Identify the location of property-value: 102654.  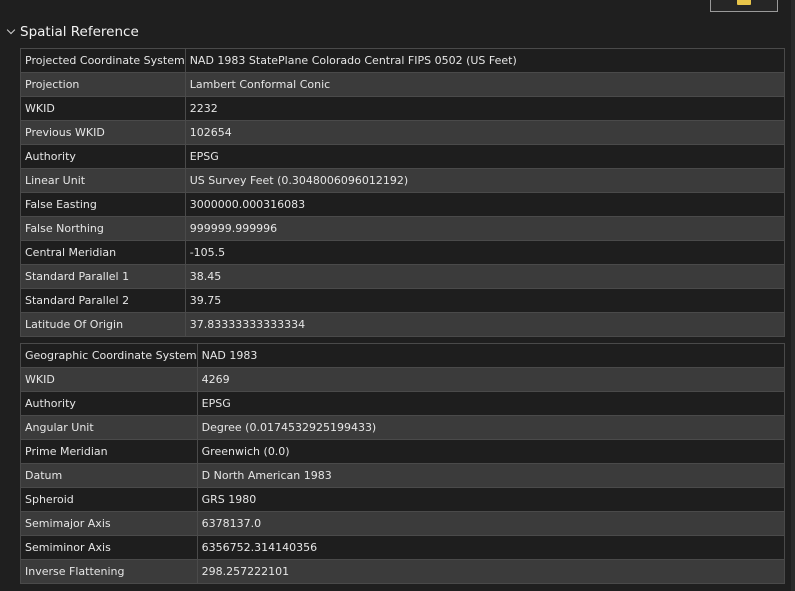
(485, 132).